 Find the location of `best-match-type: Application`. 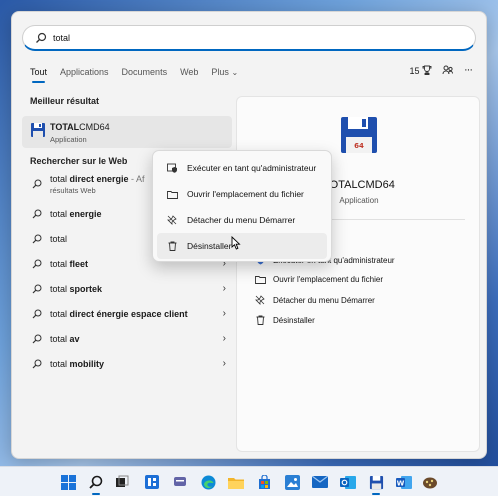

best-match-type: Application is located at coordinates (68, 139).